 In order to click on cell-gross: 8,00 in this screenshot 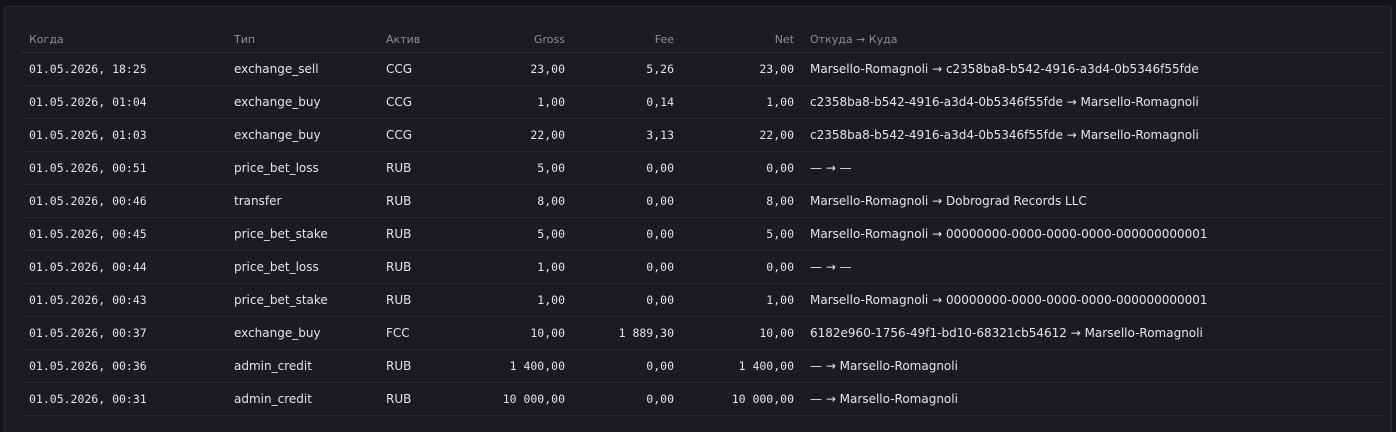, I will do `click(518, 201)`.